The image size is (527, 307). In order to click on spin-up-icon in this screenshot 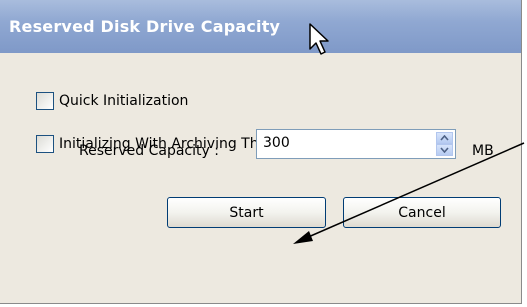, I will do `click(444, 138)`.